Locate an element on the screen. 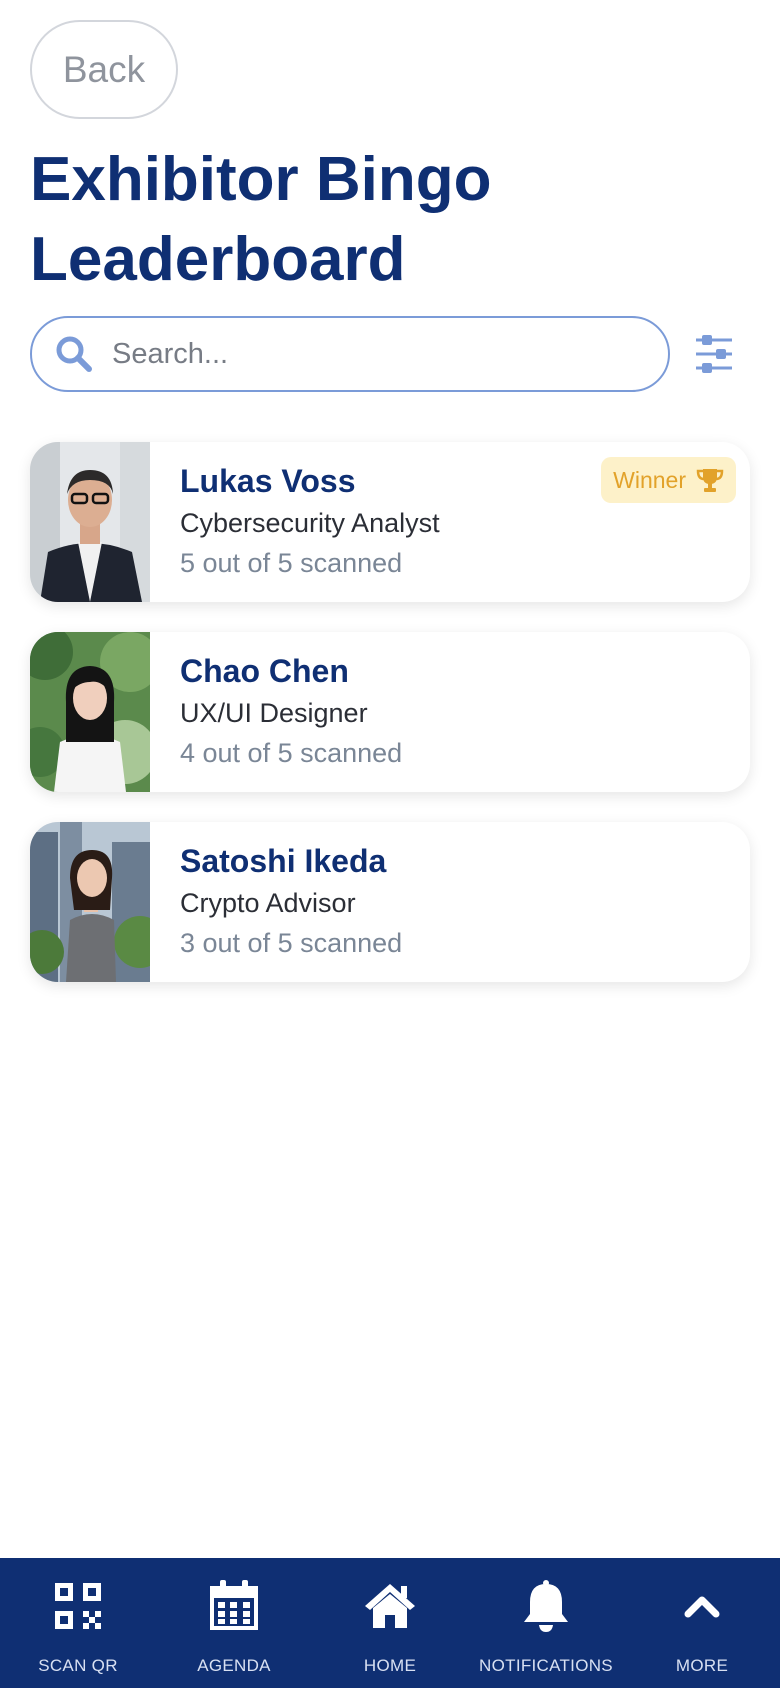 The width and height of the screenshot is (780, 1688). bell-icon is located at coordinates (546, 1606).